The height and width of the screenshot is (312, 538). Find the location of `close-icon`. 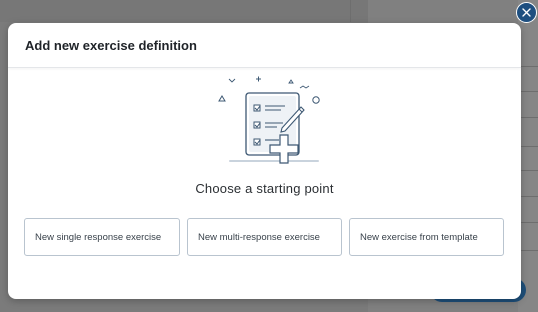

close-icon is located at coordinates (526, 12).